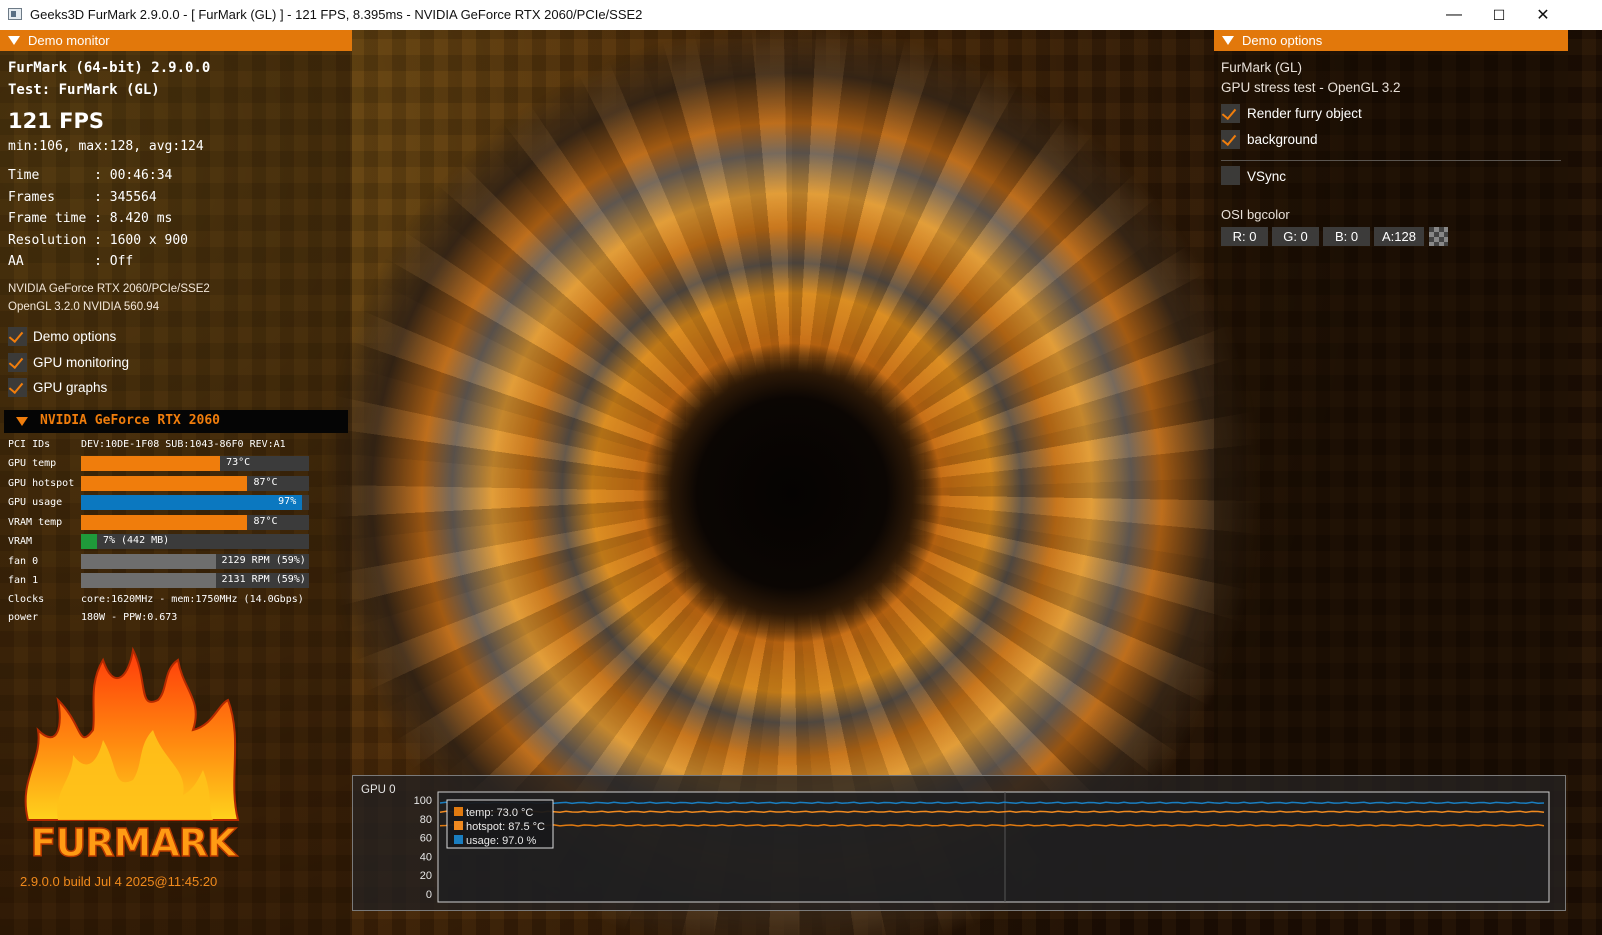 This screenshot has width=1602, height=935. I want to click on osi-bgcolor-label: OSI bgcolor, so click(1255, 214).